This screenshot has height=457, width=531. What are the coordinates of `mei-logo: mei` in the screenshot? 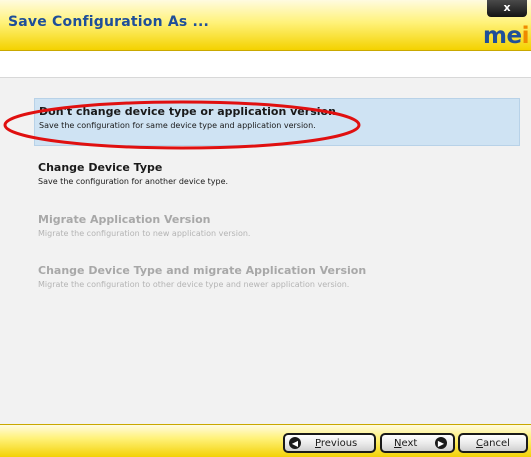 It's located at (506, 36).